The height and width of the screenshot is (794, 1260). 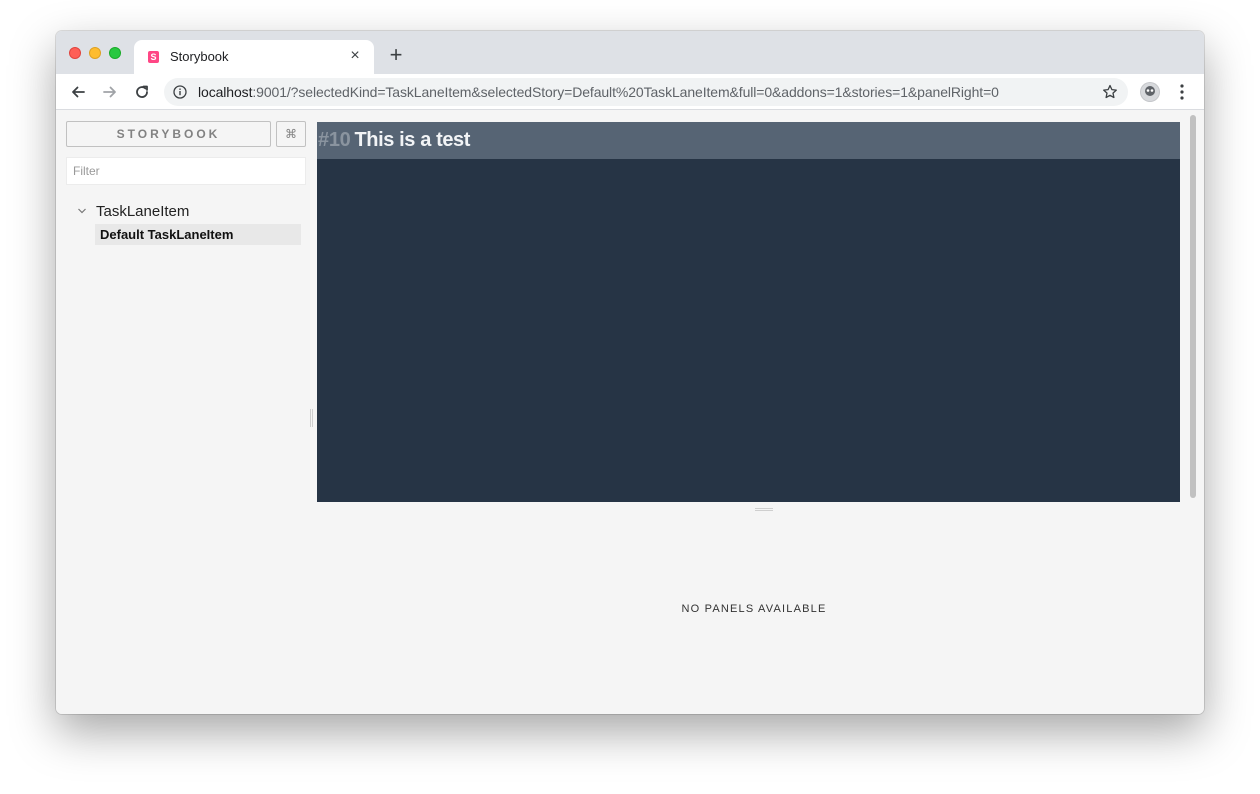 What do you see at coordinates (143, 211) in the screenshot?
I see `story-kind-label: TaskLaneItem` at bounding box center [143, 211].